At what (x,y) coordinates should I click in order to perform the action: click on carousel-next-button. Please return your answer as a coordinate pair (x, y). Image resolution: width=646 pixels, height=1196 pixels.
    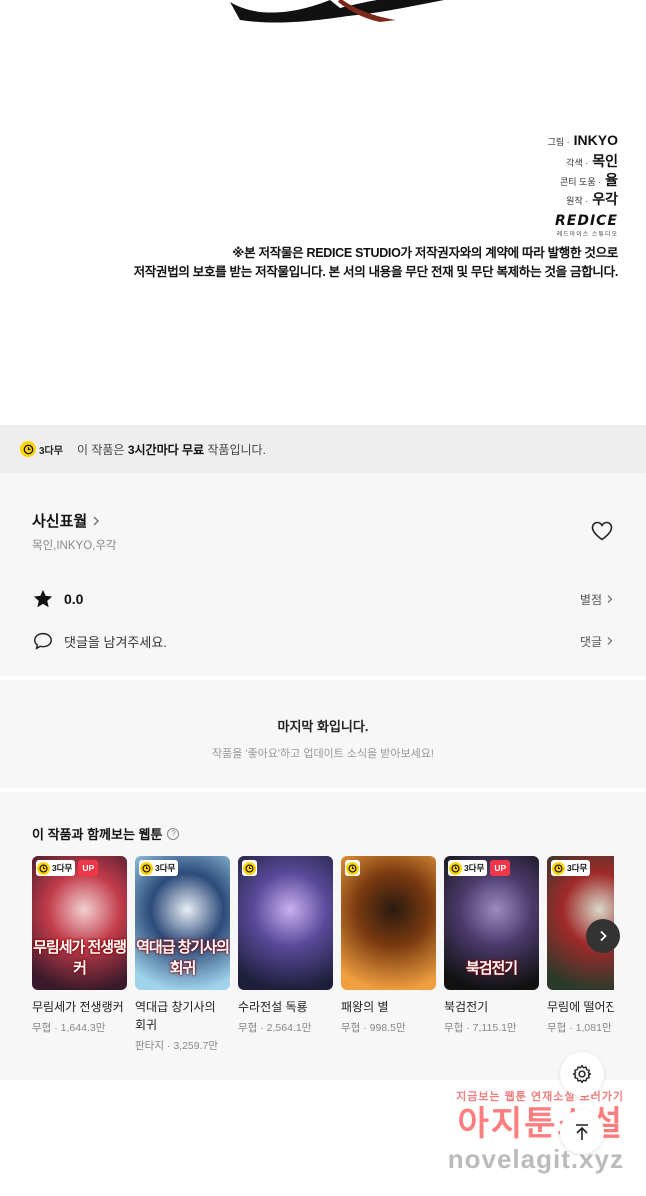
    Looking at the image, I should click on (603, 936).